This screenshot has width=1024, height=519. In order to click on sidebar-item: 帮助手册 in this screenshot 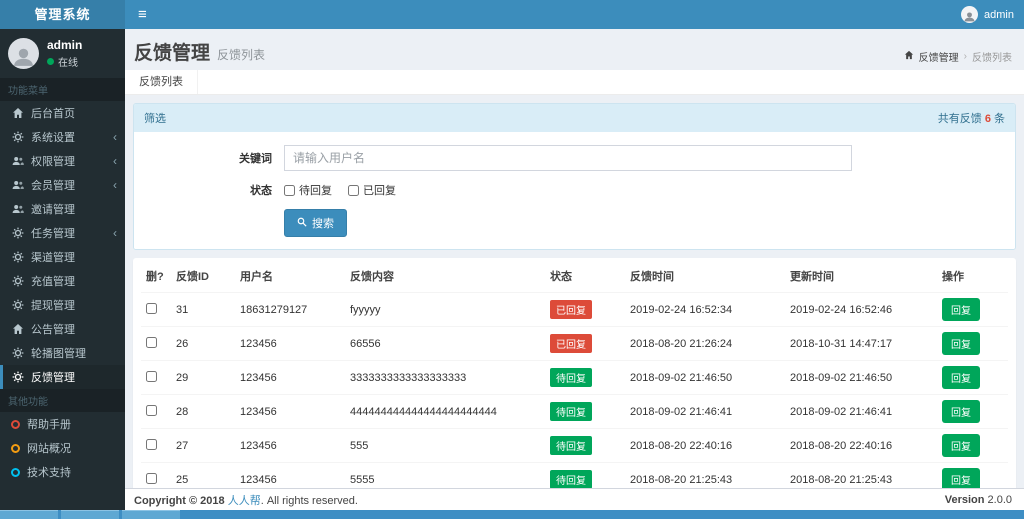, I will do `click(62, 424)`.